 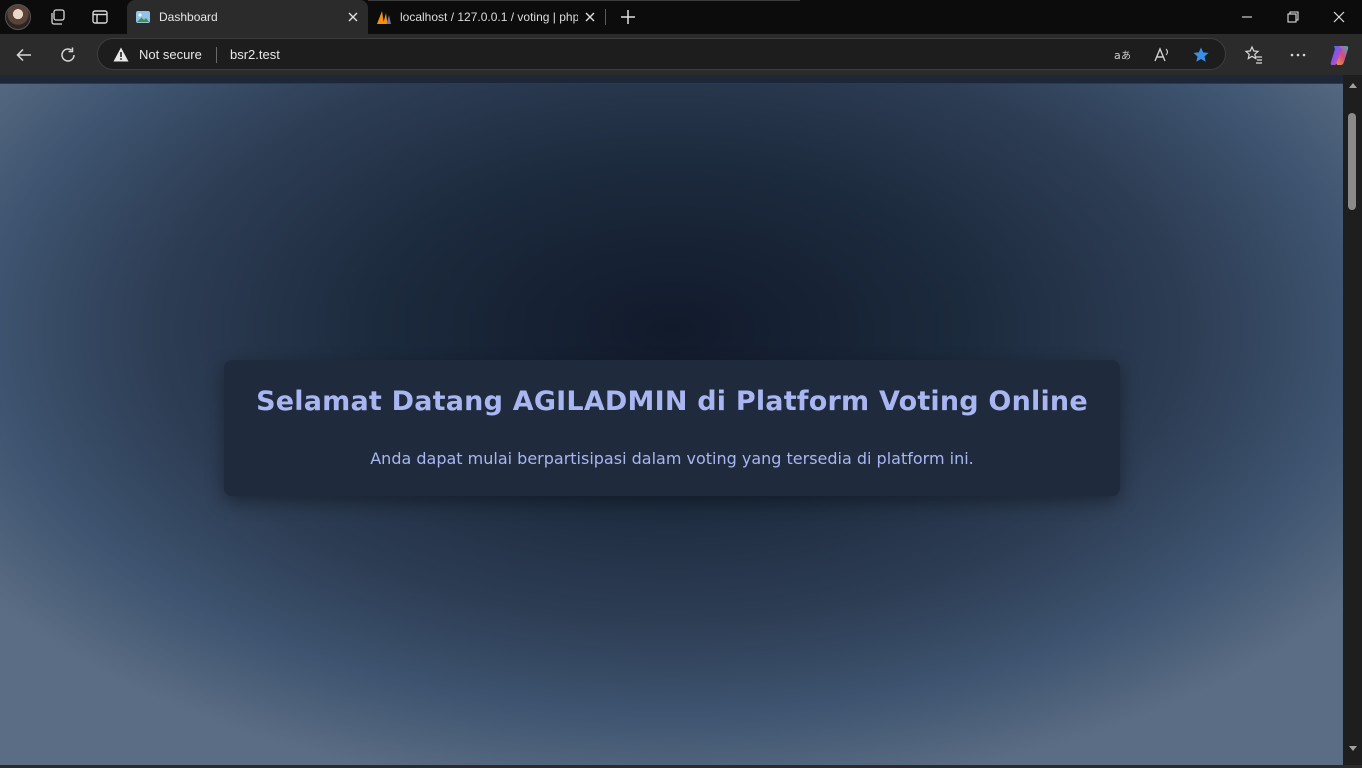 What do you see at coordinates (384, 17) in the screenshot?
I see `phpmyadmin-sail-icon` at bounding box center [384, 17].